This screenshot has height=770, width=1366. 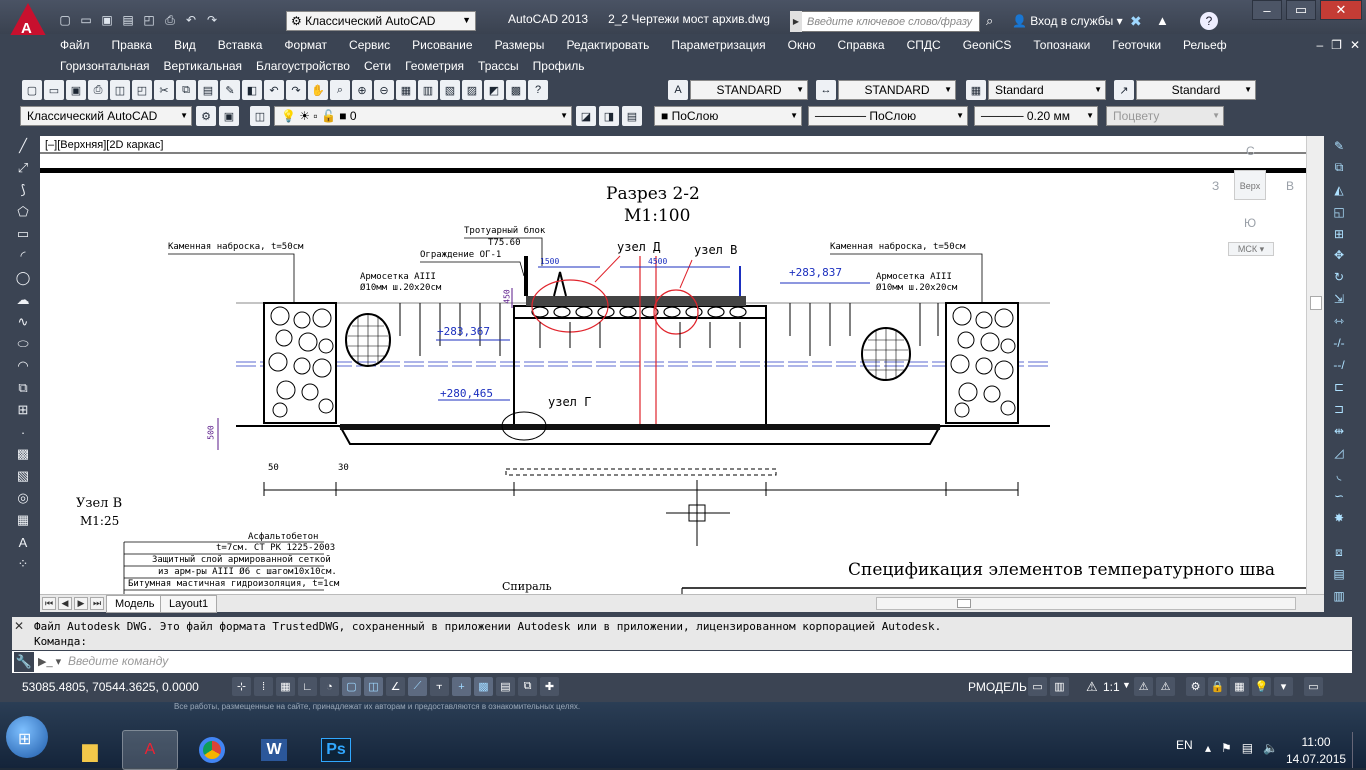 What do you see at coordinates (23, 278) in the screenshot?
I see `circle-icon: ◯` at bounding box center [23, 278].